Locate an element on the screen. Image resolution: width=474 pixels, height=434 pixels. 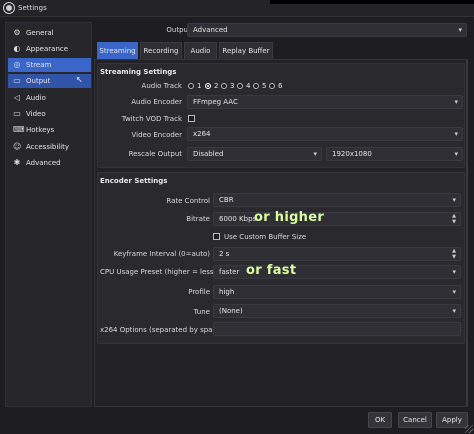
sidebar-item-output: ▭ Output ↖ is located at coordinates (49, 81).